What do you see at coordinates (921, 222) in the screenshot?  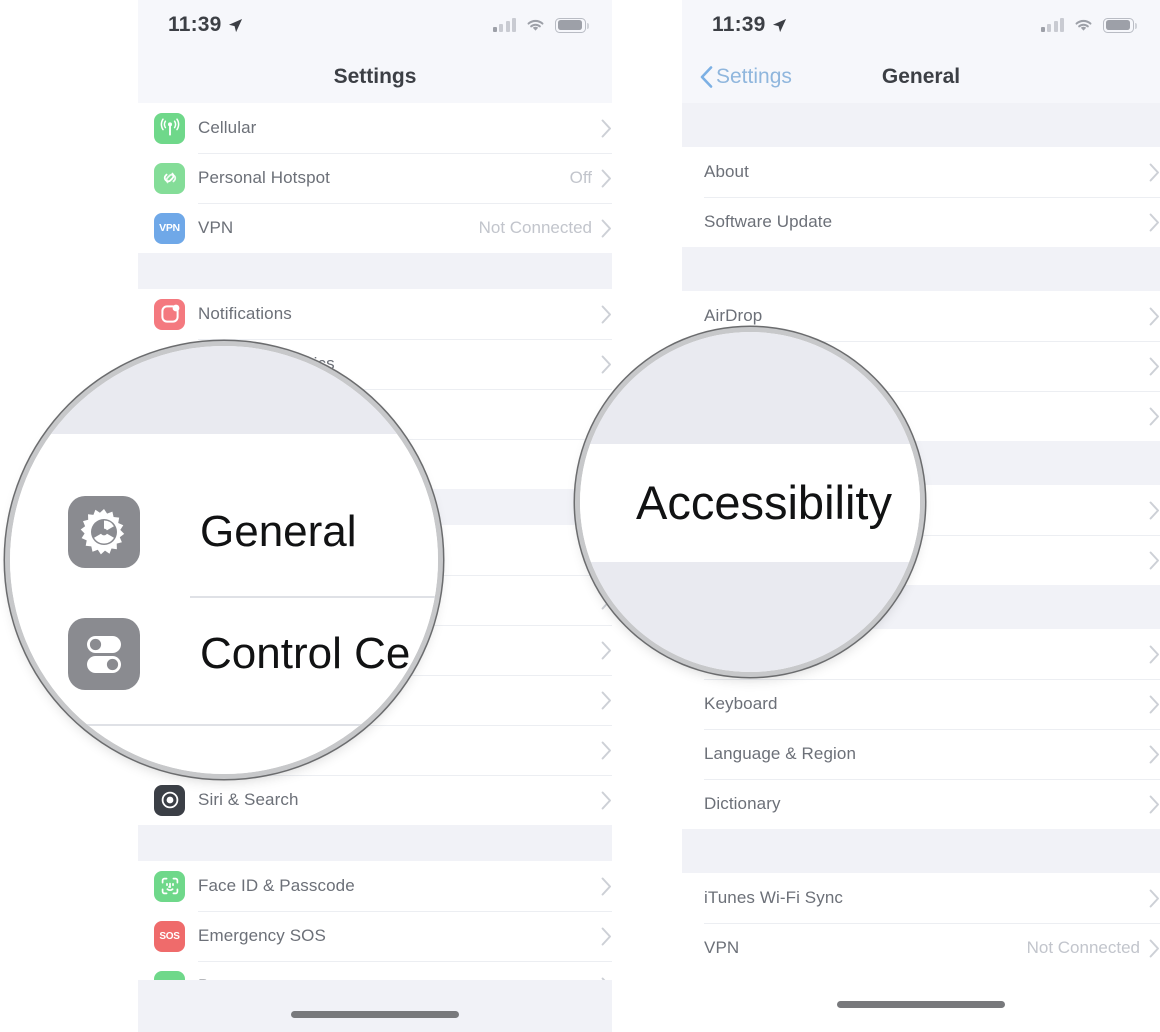 I see `list-item: Software Update` at bounding box center [921, 222].